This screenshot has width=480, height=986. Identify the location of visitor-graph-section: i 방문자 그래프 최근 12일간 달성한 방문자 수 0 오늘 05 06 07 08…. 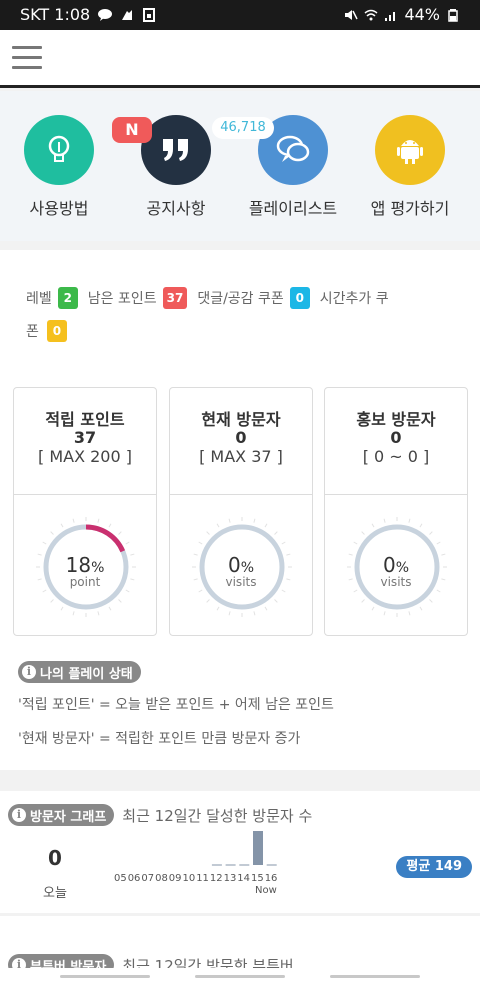
(240, 852).